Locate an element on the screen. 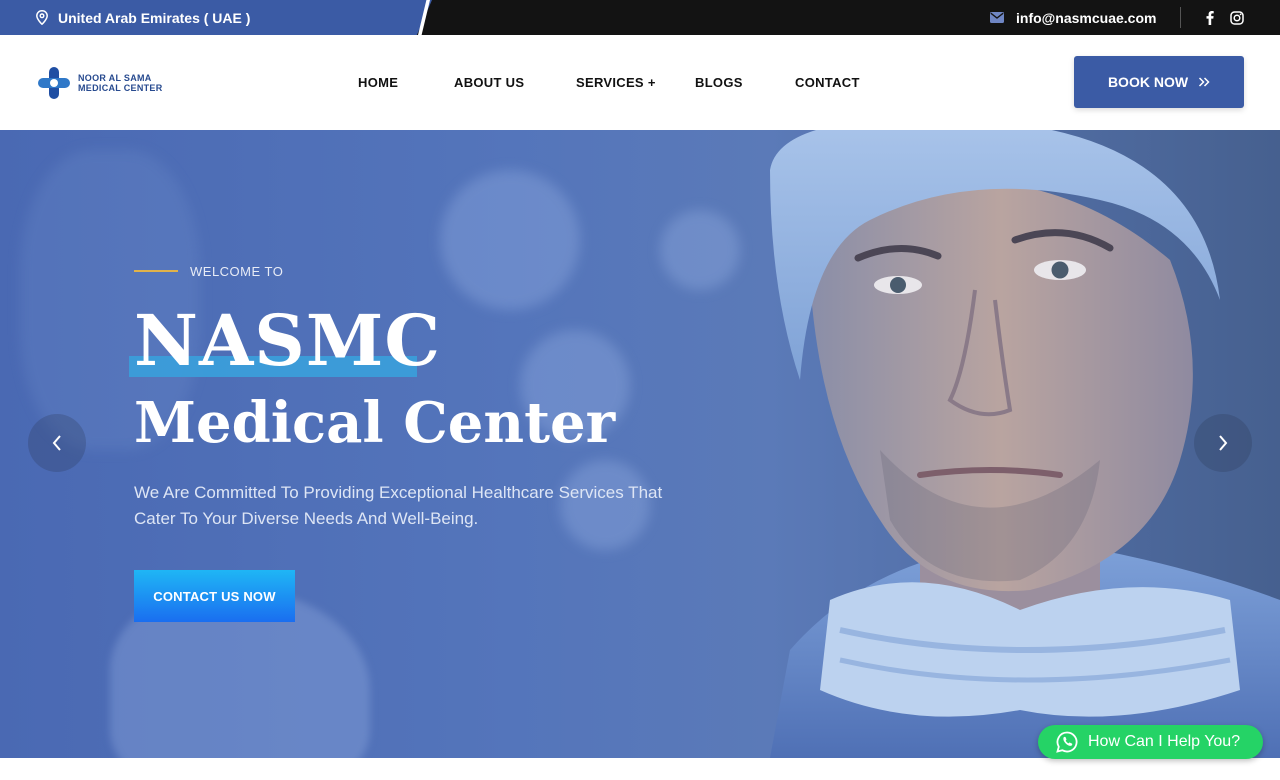 The width and height of the screenshot is (1280, 780). instagram-icon is located at coordinates (1237, 17).